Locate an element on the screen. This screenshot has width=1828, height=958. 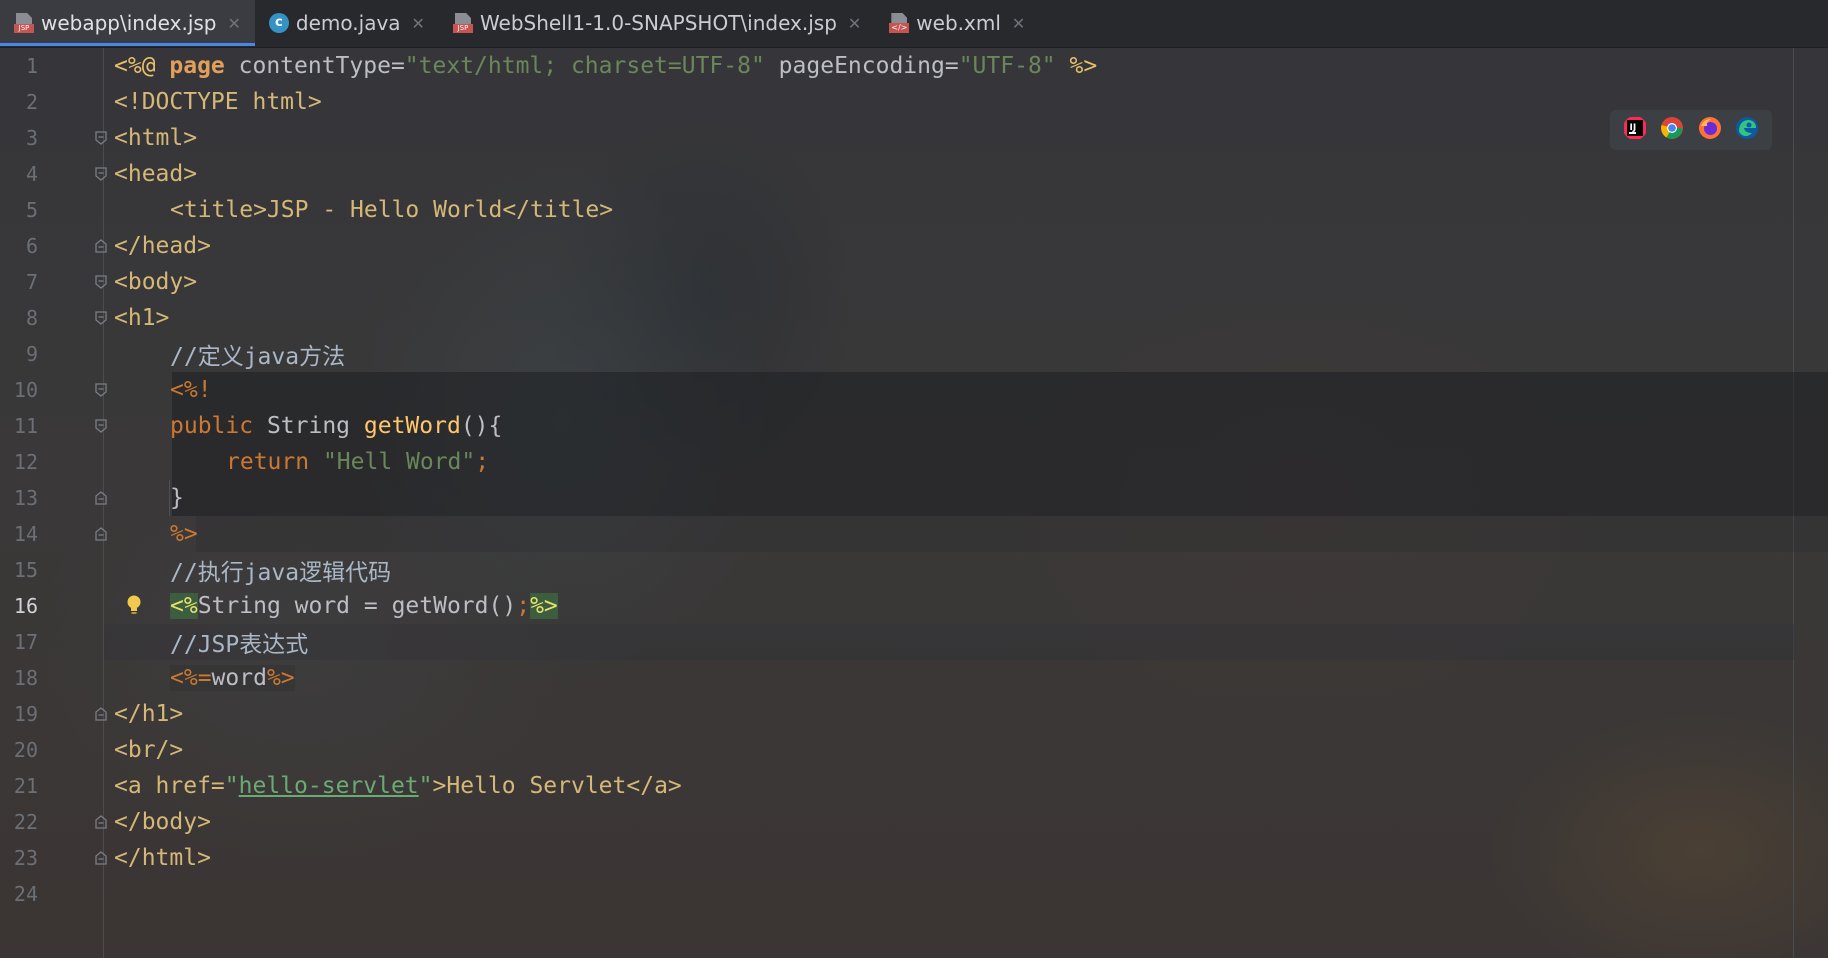
svg-text: IJ is located at coordinates (1632, 128).